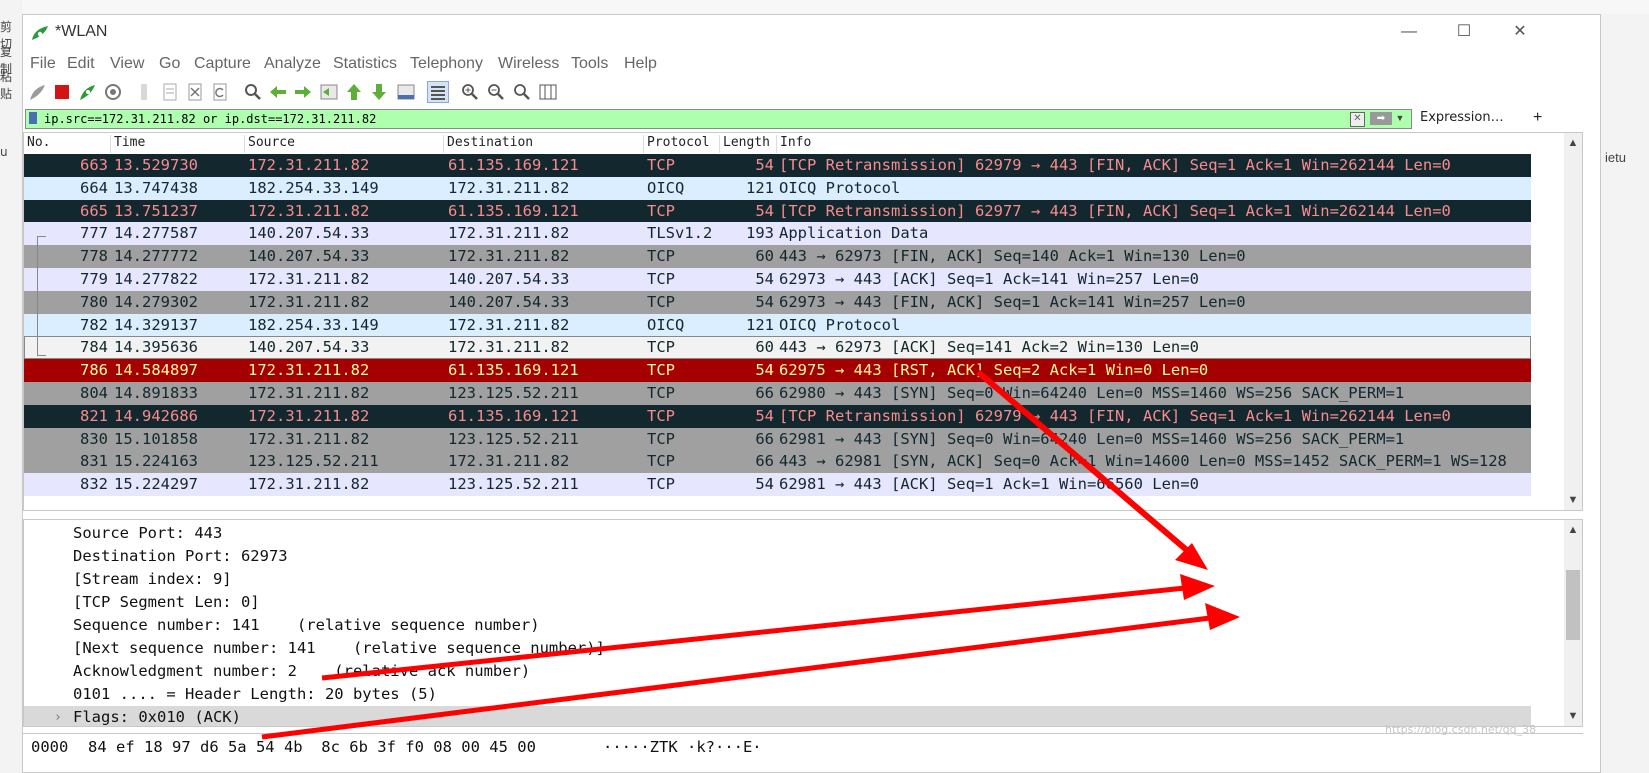 This screenshot has height=773, width=1649. What do you see at coordinates (58, 716) in the screenshot?
I see `expand-arrow-icon: ›` at bounding box center [58, 716].